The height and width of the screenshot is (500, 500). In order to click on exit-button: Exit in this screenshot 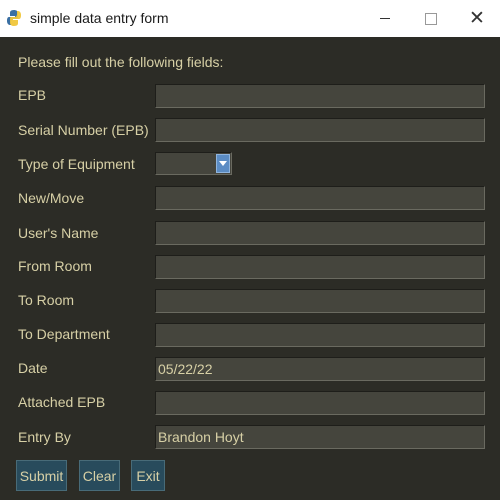, I will do `click(148, 475)`.